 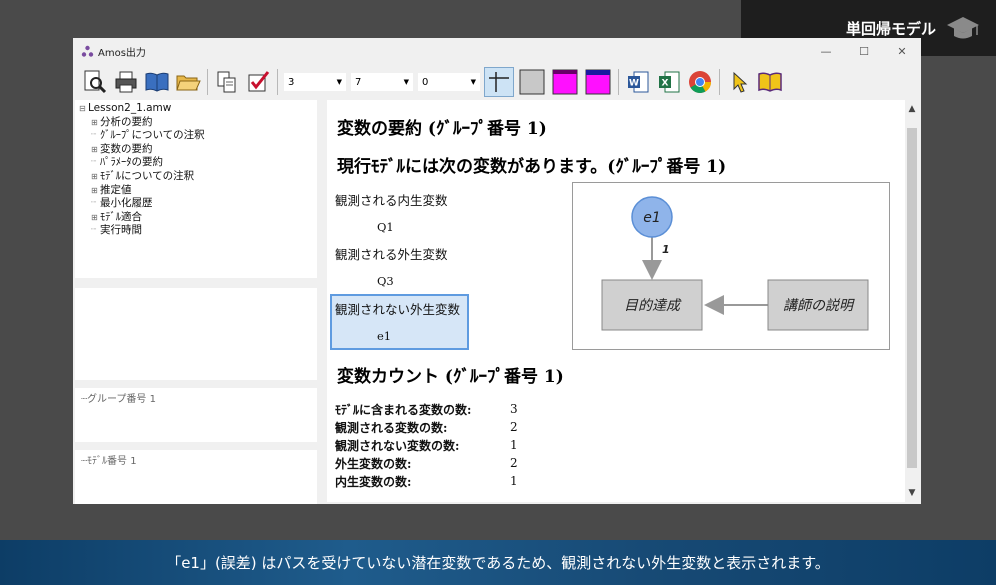 What do you see at coordinates (398, 309) in the screenshot?
I see `unobserved-exogenous-label: 観測されない外生変数` at bounding box center [398, 309].